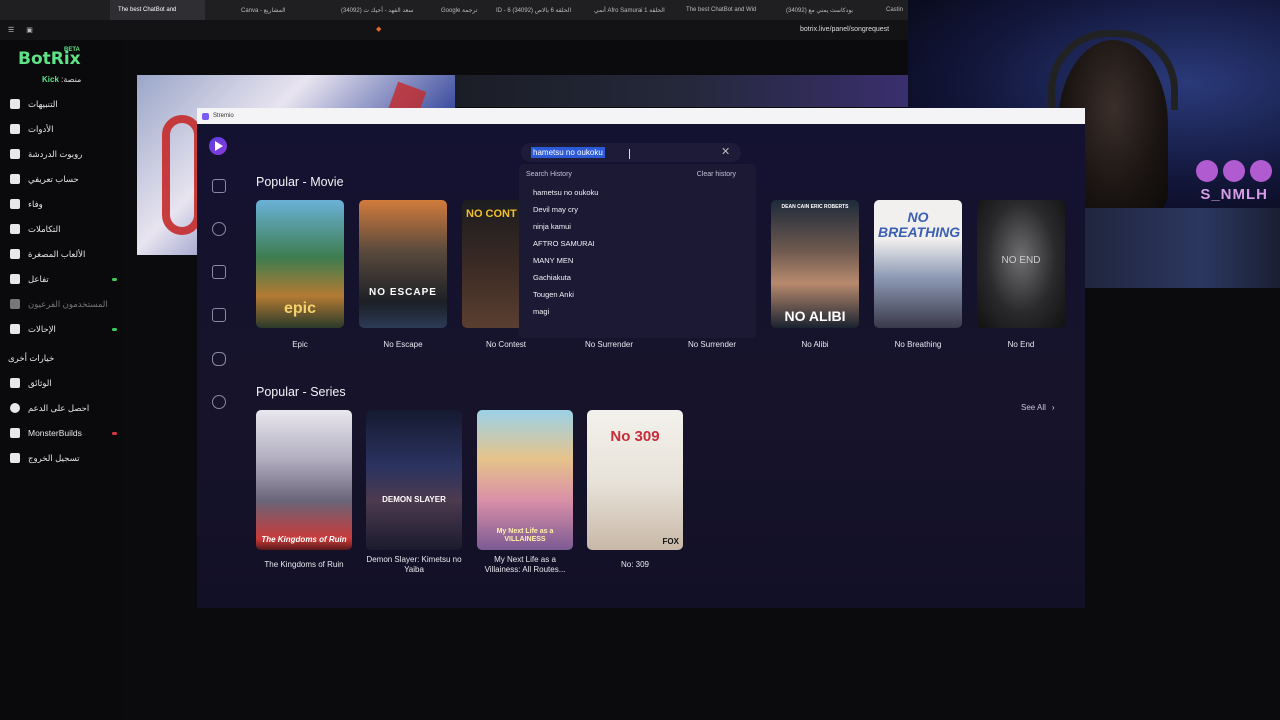 The width and height of the screenshot is (1280, 720). Describe the element at coordinates (1021, 345) in the screenshot. I see `movie-title: No End` at that location.